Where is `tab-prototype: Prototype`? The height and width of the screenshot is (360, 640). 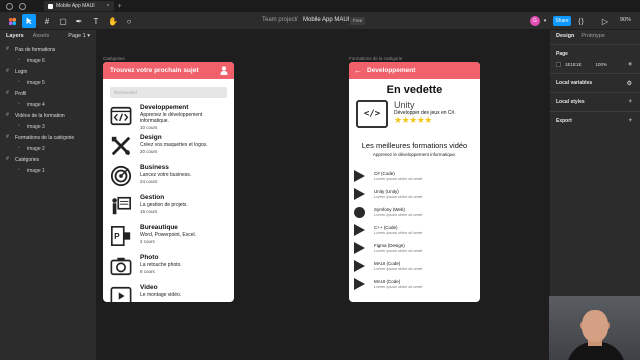 tab-prototype: Prototype is located at coordinates (593, 36).